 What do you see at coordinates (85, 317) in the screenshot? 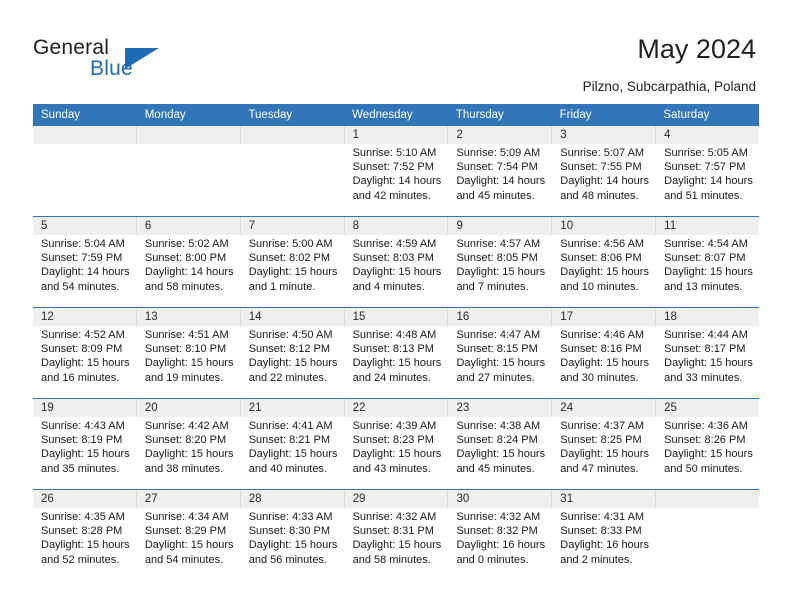
I see `day-number-12: 12` at bounding box center [85, 317].